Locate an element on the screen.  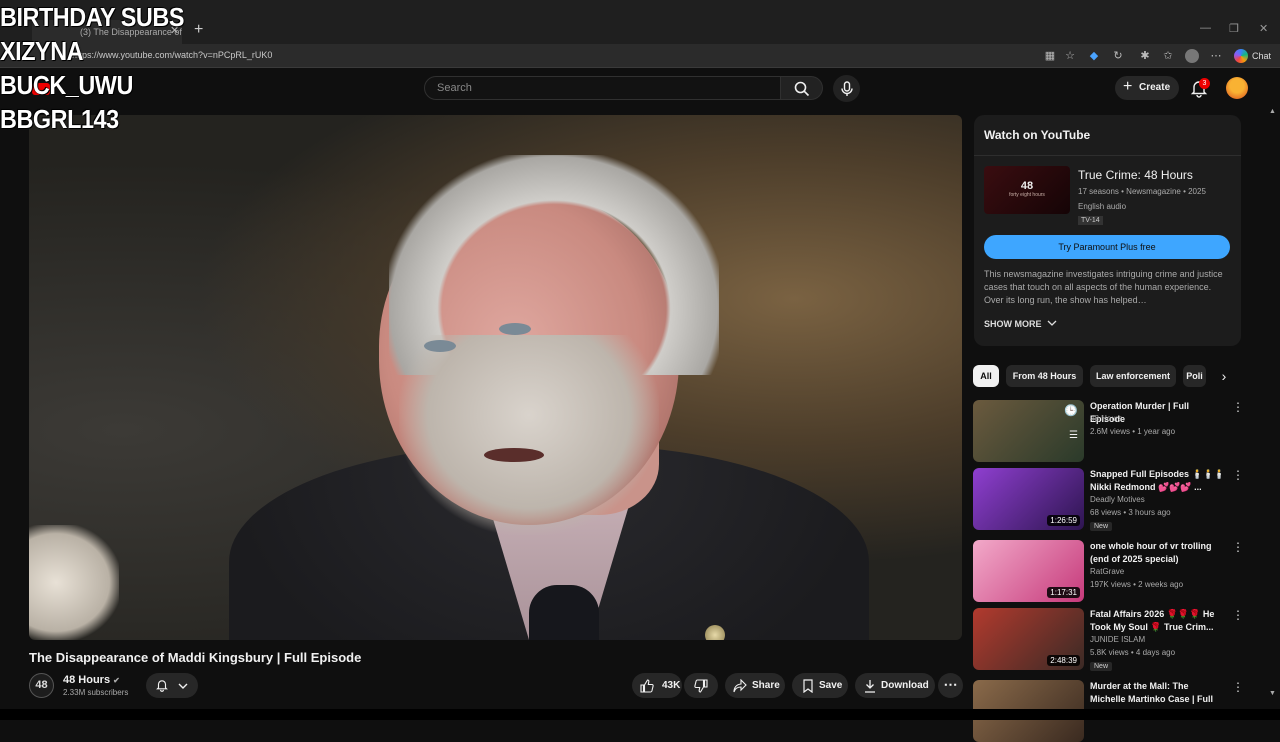
paramount-cta-button: Try Paramount Plus free is located at coordinates (1107, 247).